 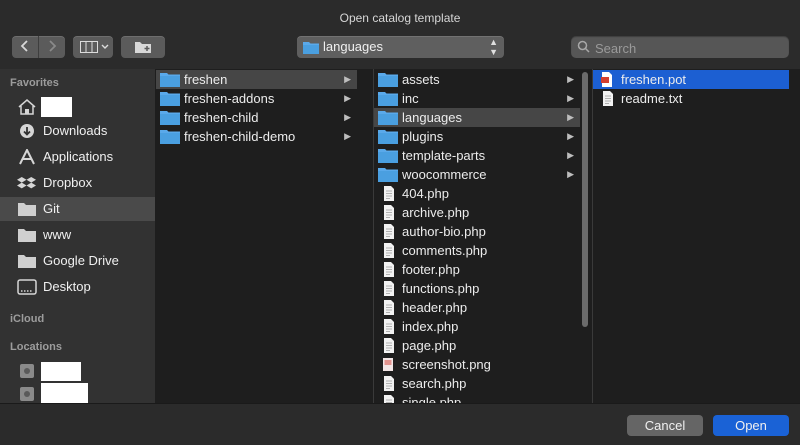 I want to click on folder-row: plugins ▶, so click(x=477, y=136).